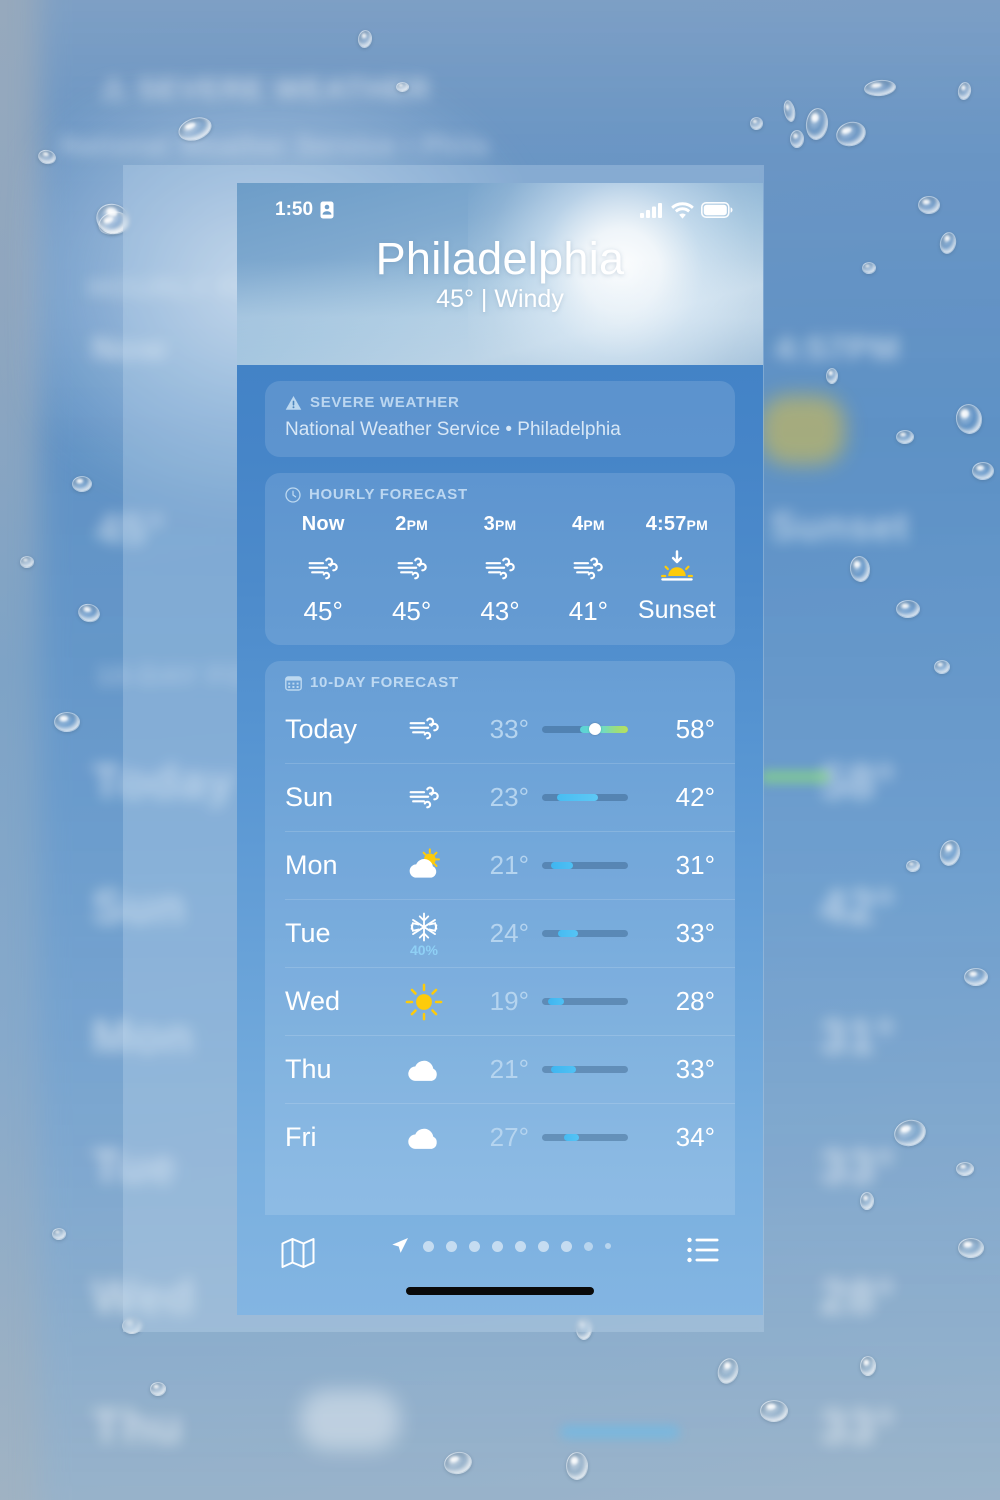  Describe the element at coordinates (424, 949) in the screenshot. I see `precipitation-probability: 40%` at that location.